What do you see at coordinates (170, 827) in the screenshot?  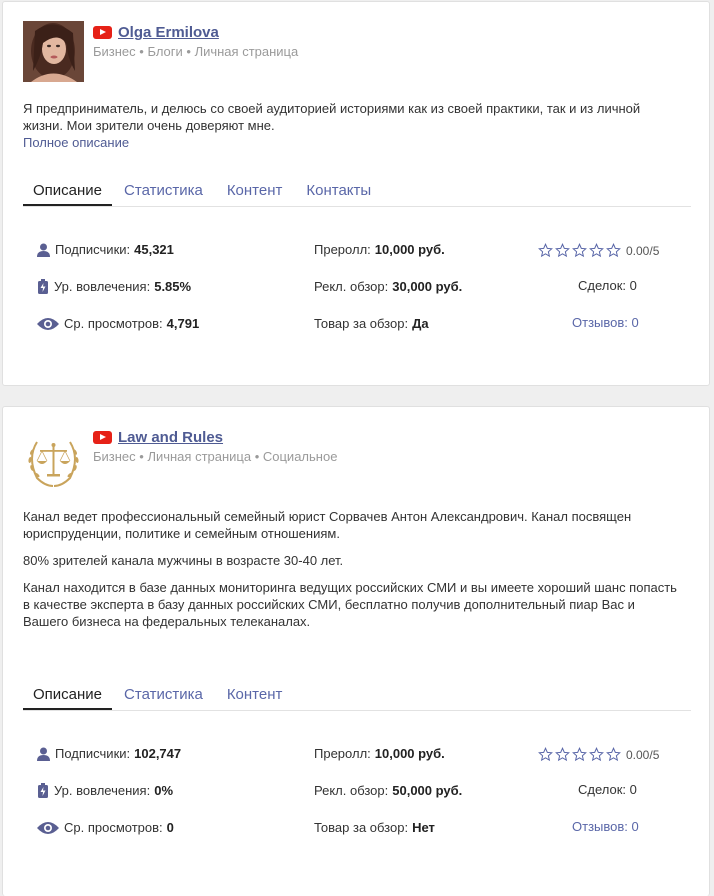 I see `views-value: 0` at bounding box center [170, 827].